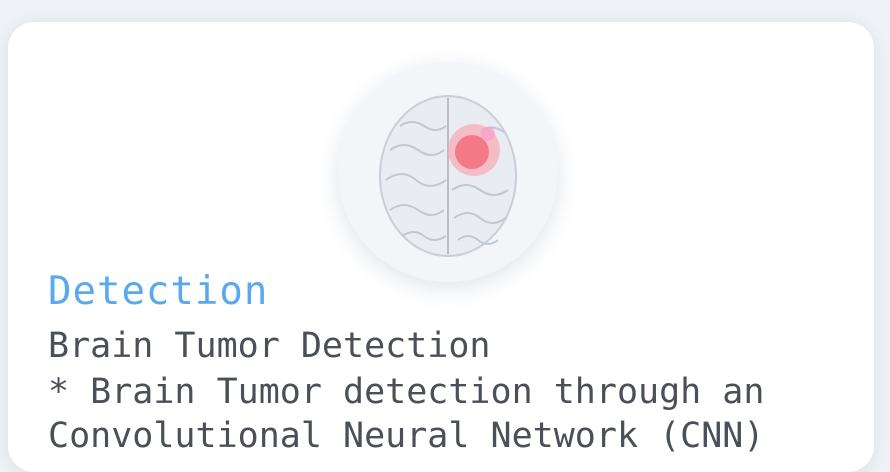 The height and width of the screenshot is (472, 890). Describe the element at coordinates (158, 291) in the screenshot. I see `project-category: Detection` at that location.